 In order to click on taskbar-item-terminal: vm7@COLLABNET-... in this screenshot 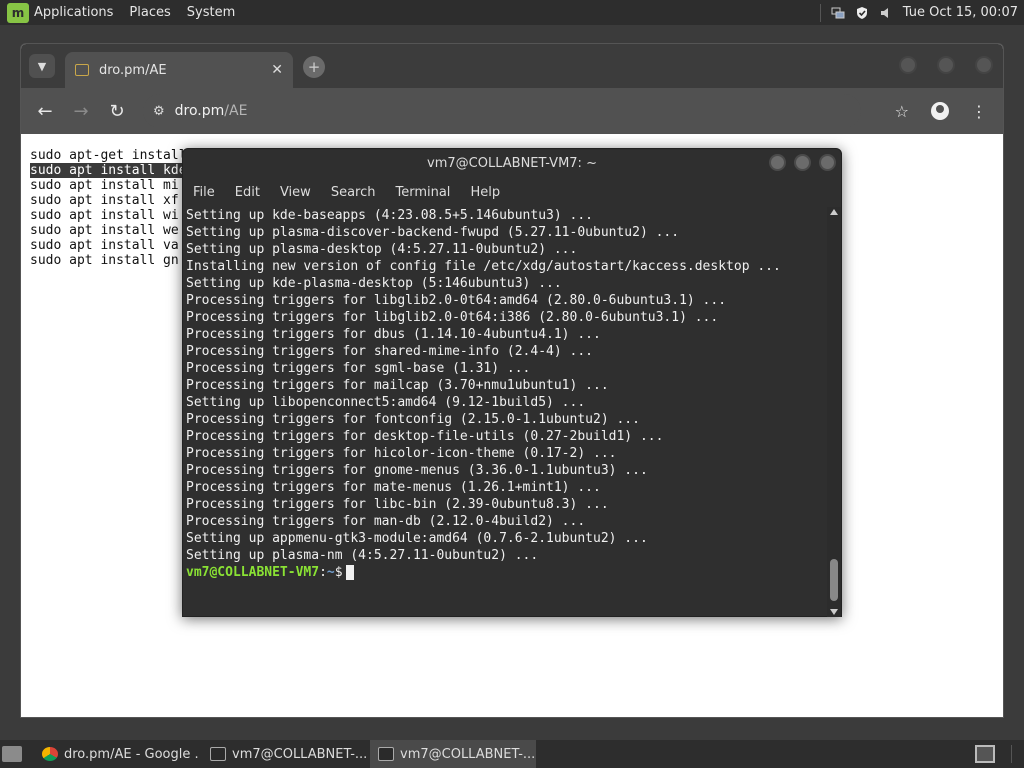, I will do `click(285, 754)`.